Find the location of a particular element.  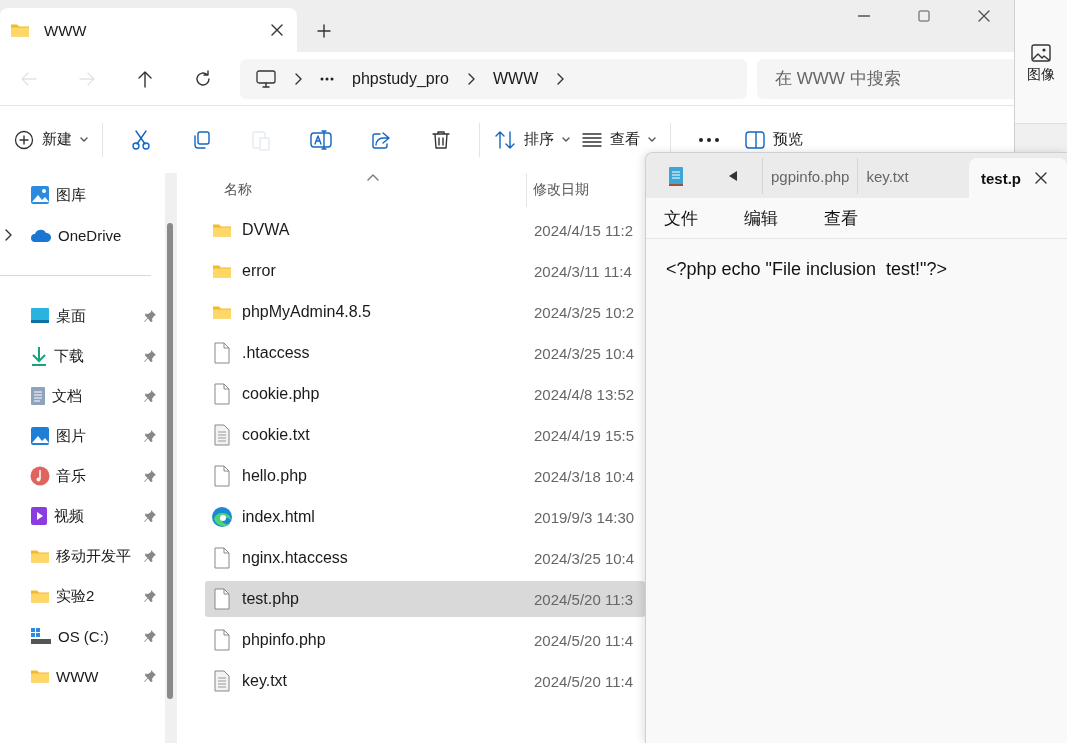

sidebar-label: WWW is located at coordinates (78, 676).